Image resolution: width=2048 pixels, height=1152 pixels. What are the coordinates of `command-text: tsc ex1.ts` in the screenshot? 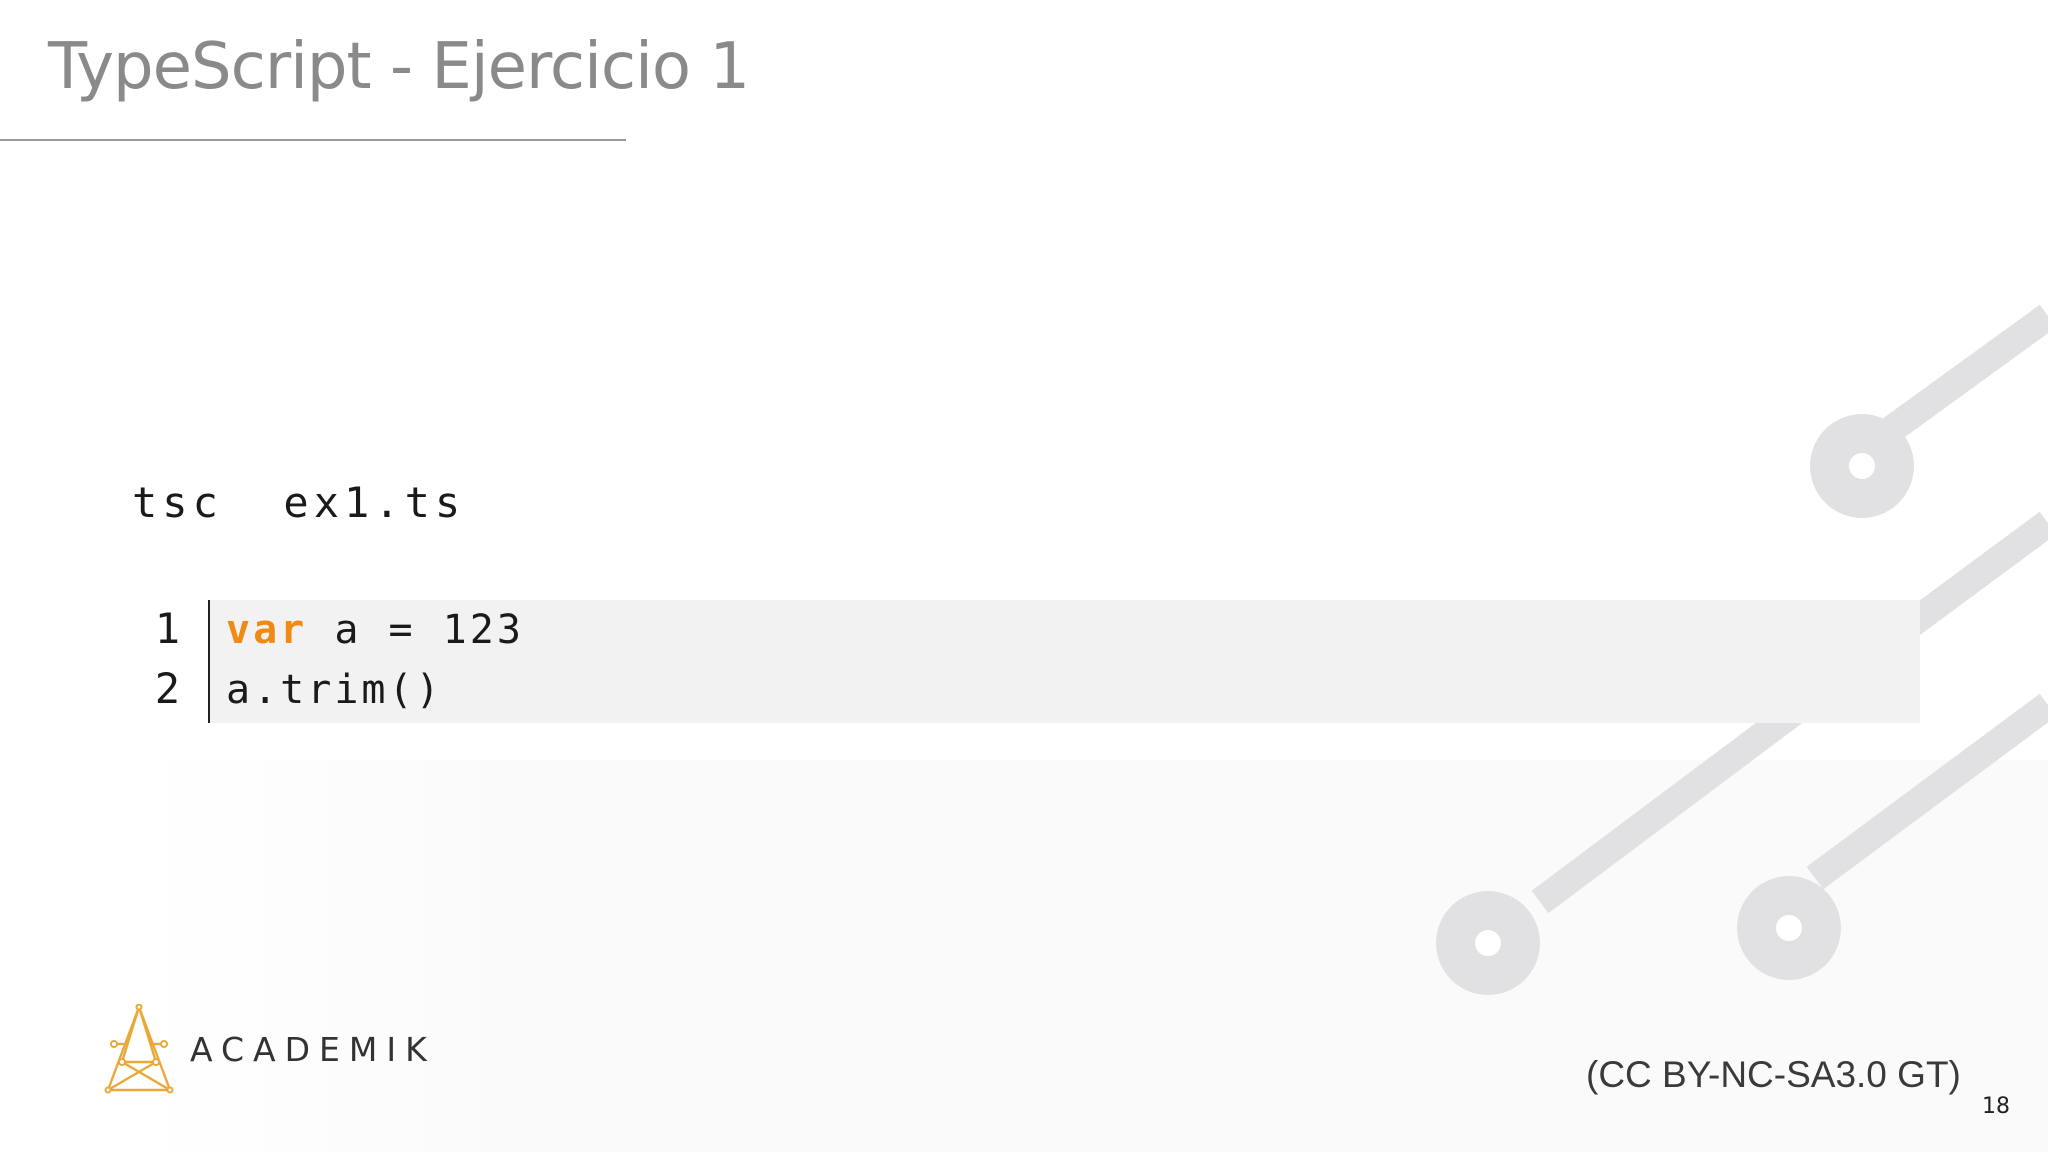 It's located at (299, 502).